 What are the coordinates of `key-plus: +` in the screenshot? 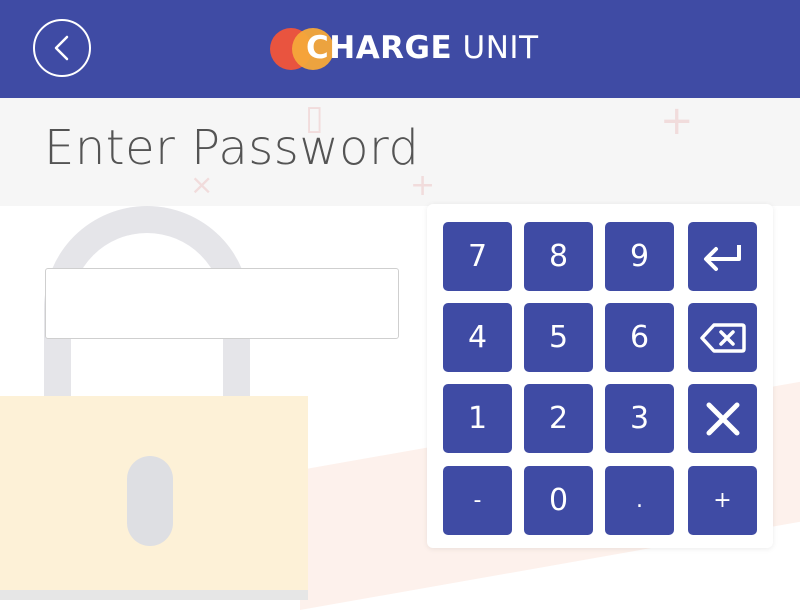 It's located at (722, 500).